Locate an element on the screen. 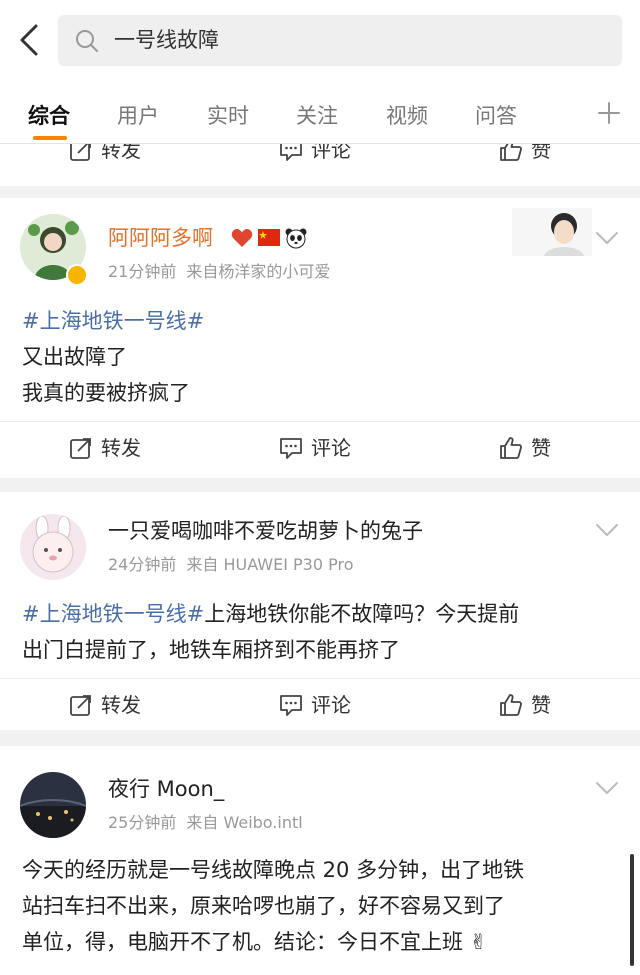  post-text-line: 站扫车扫不出来，原来哈啰也崩了，好不容易又到了 is located at coordinates (263, 906).